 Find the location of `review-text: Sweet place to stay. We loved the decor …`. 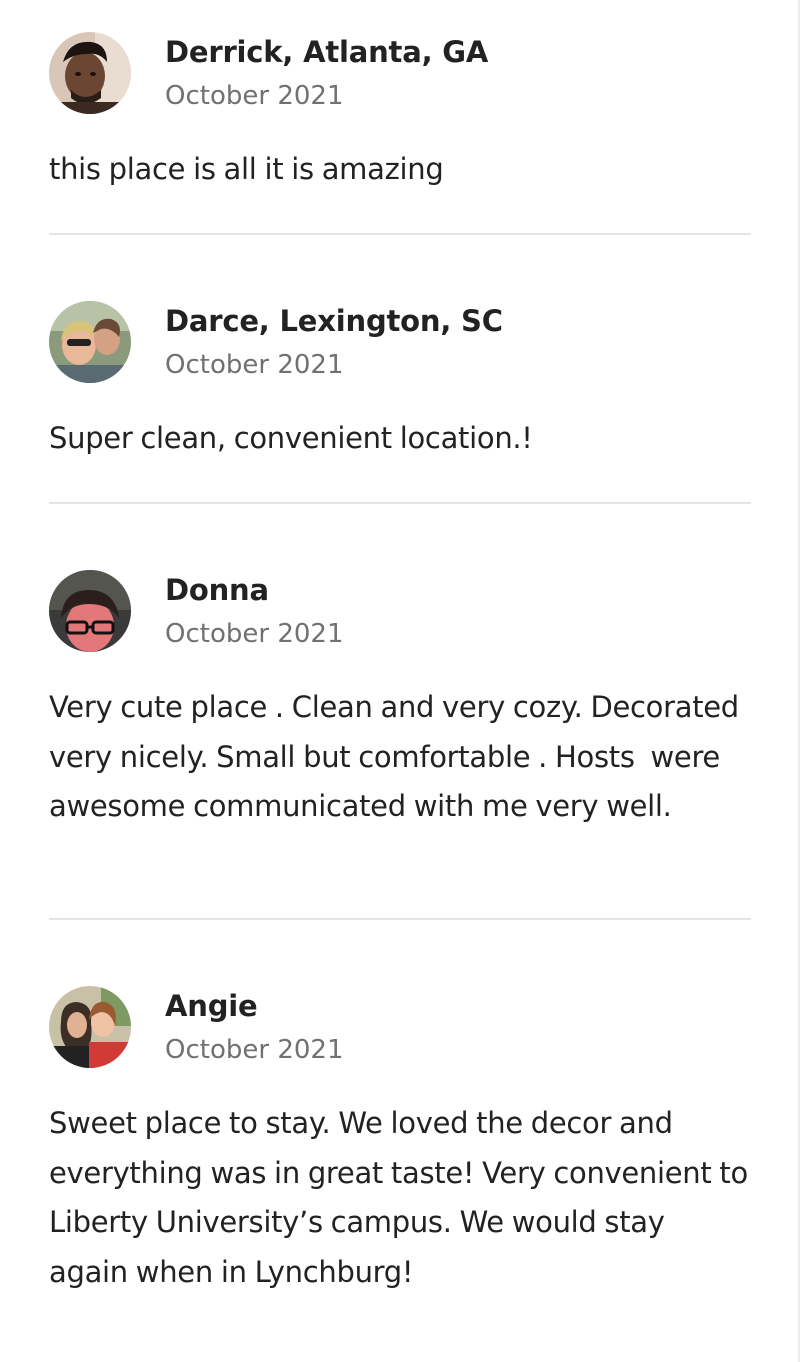

review-text: Sweet place to stay. We loved the decor … is located at coordinates (402, 1197).